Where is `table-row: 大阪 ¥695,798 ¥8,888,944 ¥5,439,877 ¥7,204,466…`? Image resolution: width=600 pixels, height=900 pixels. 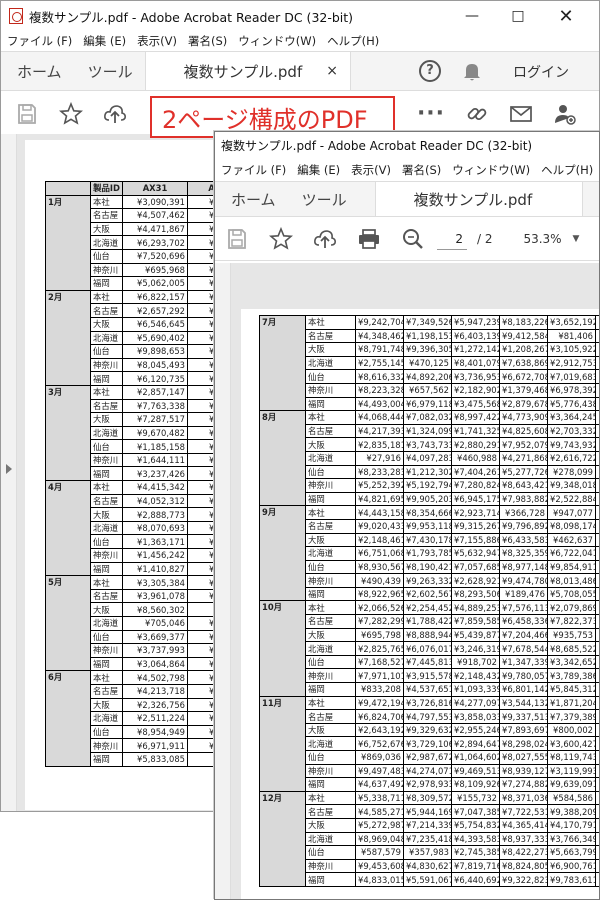
table-row: 大阪 ¥695,798 ¥8,888,944 ¥5,439,877 ¥7,204,466… is located at coordinates (429, 635).